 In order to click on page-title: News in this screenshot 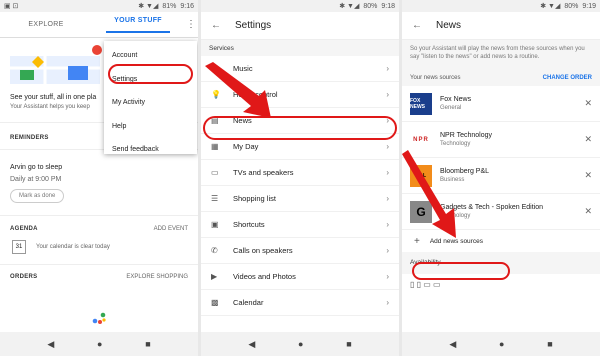, I will do `click(449, 25)`.